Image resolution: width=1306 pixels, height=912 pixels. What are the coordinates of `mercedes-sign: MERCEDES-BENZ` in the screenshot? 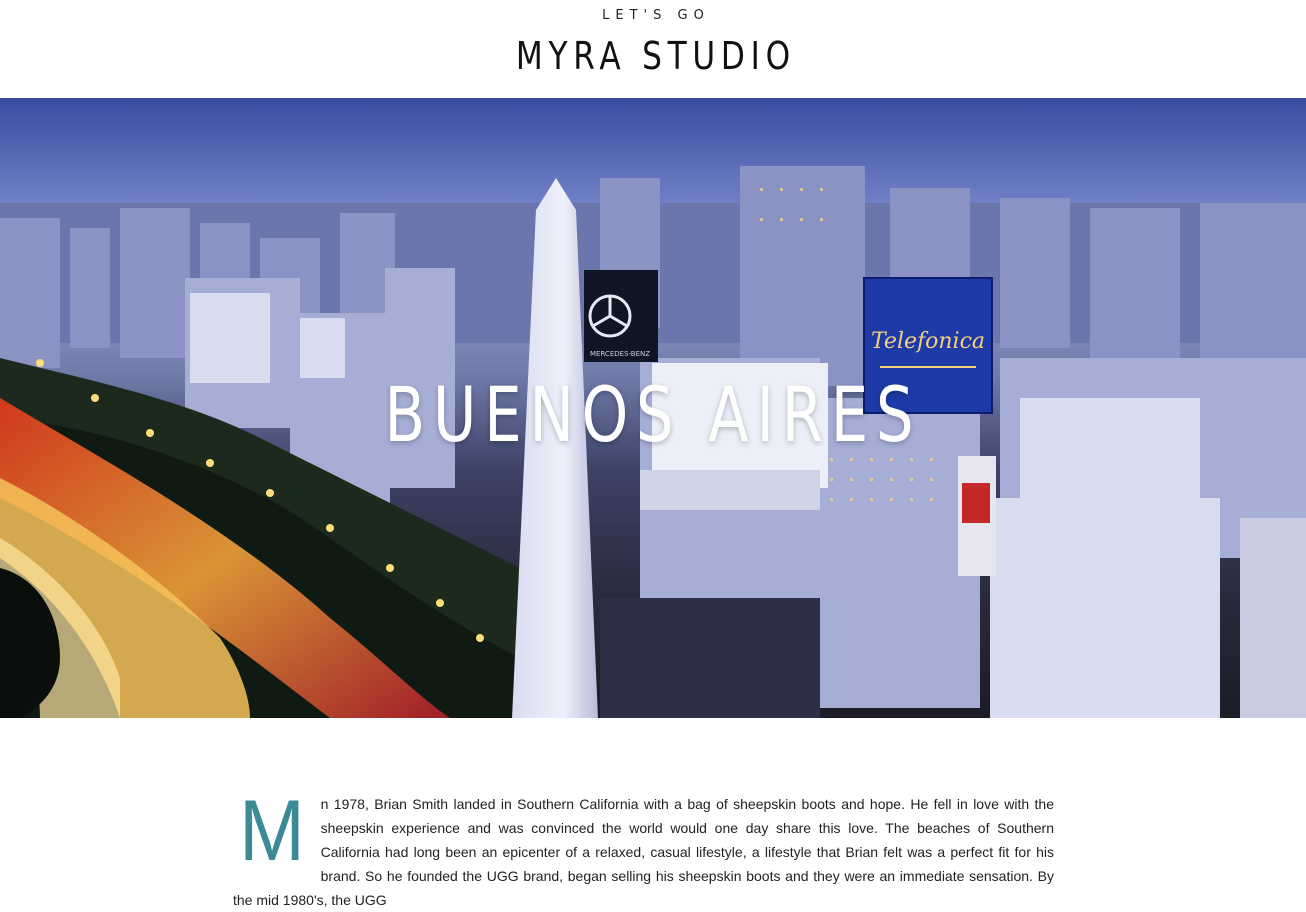 It's located at (621, 316).